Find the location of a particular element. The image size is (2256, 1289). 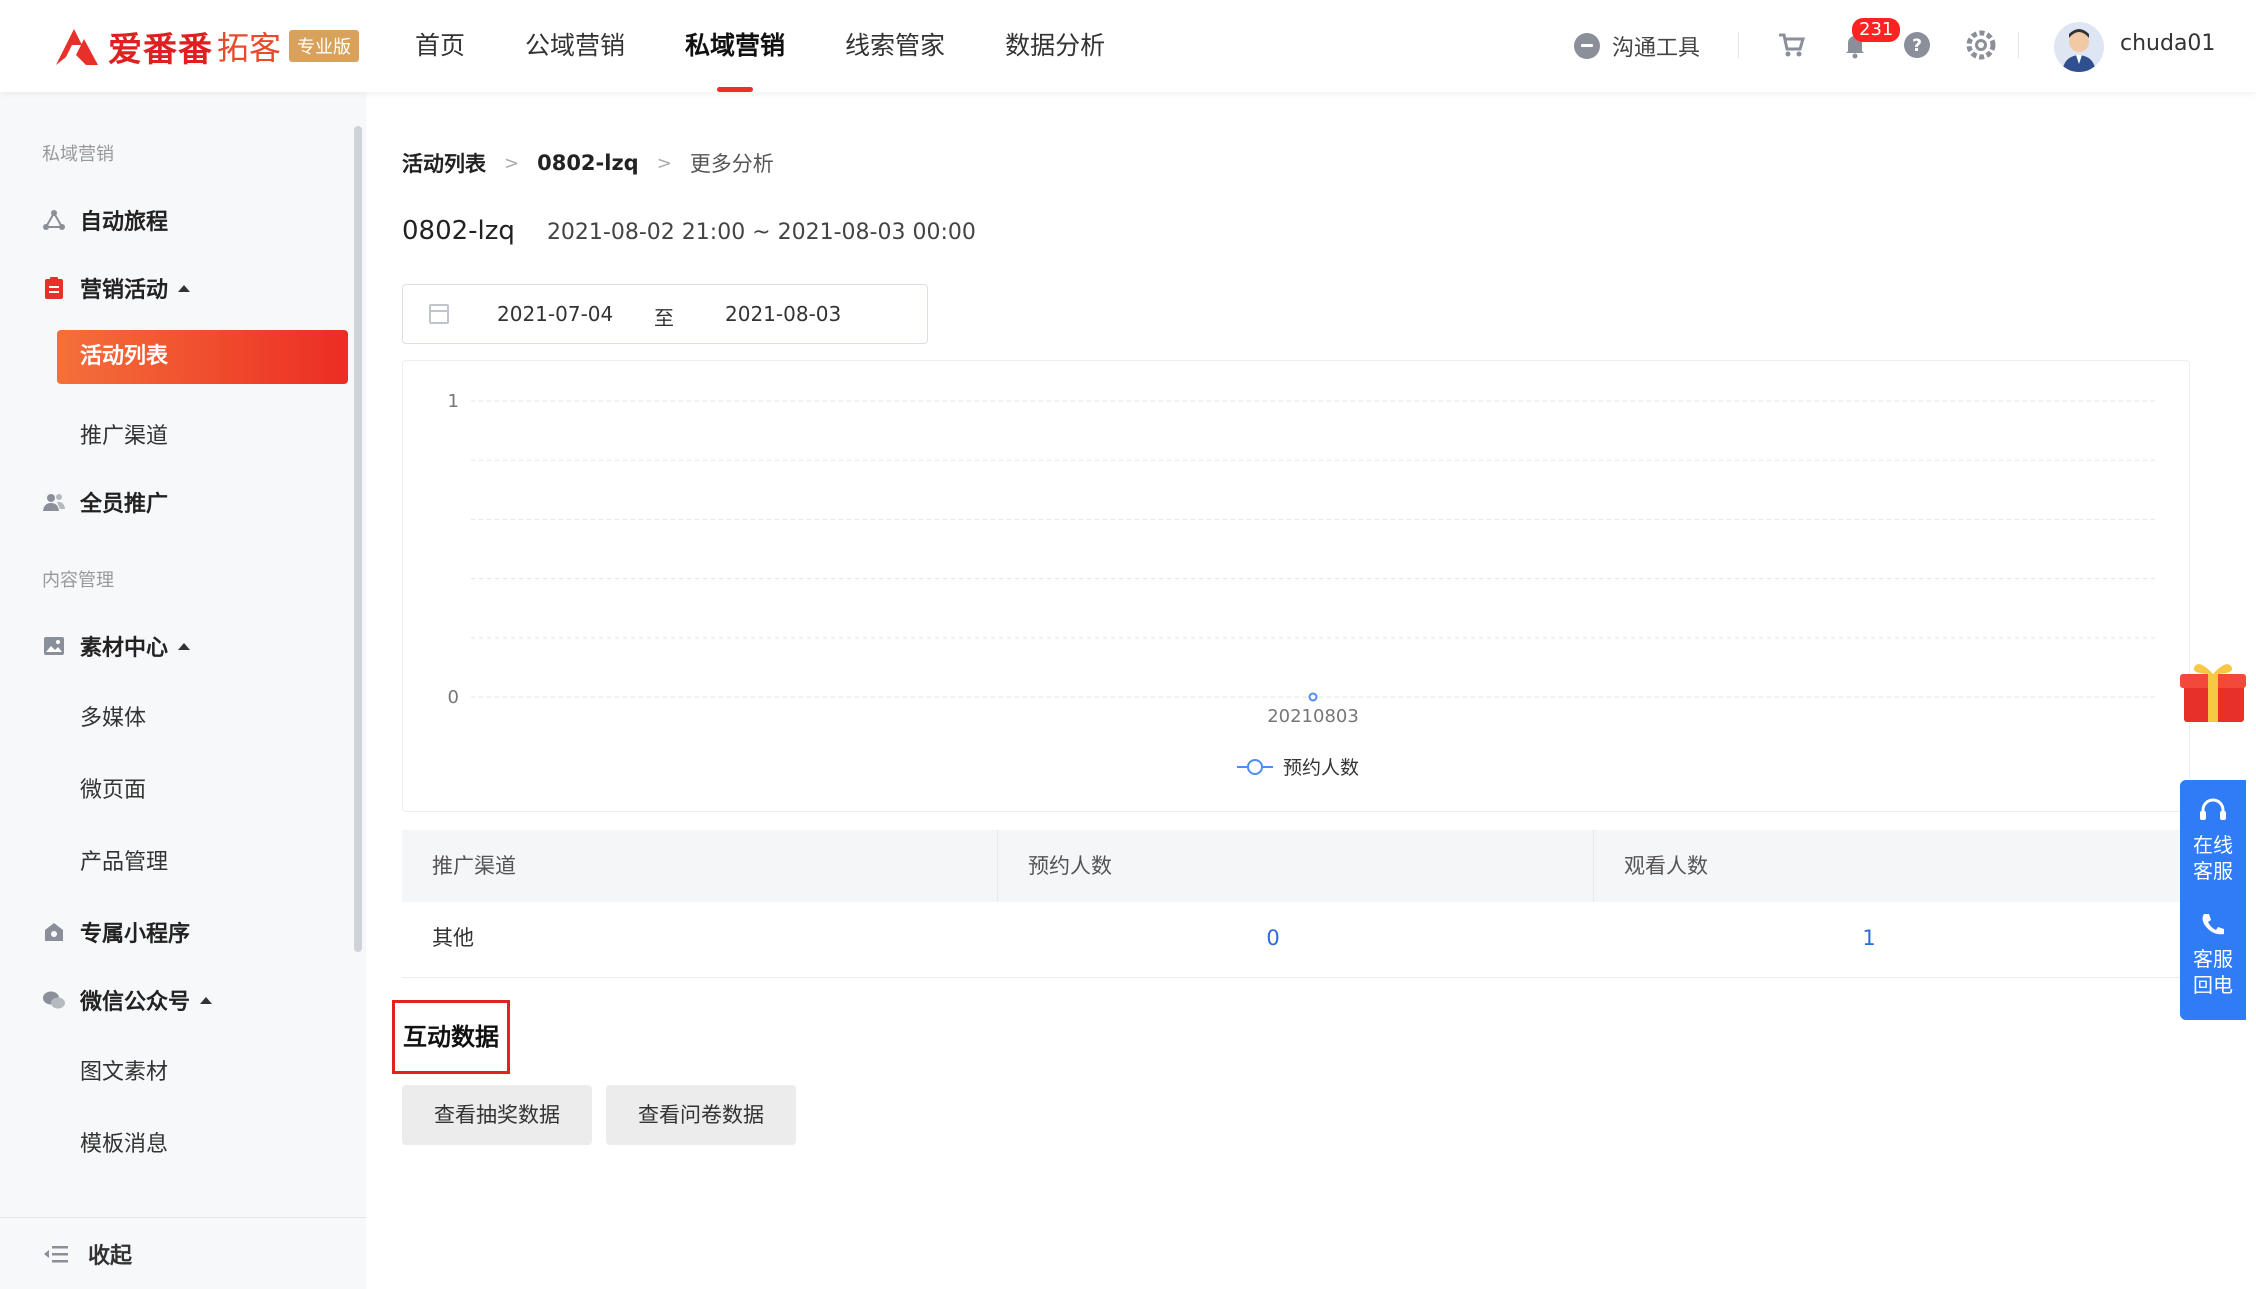

breadcrumb-activity: 0802-lzq is located at coordinates (588, 163).